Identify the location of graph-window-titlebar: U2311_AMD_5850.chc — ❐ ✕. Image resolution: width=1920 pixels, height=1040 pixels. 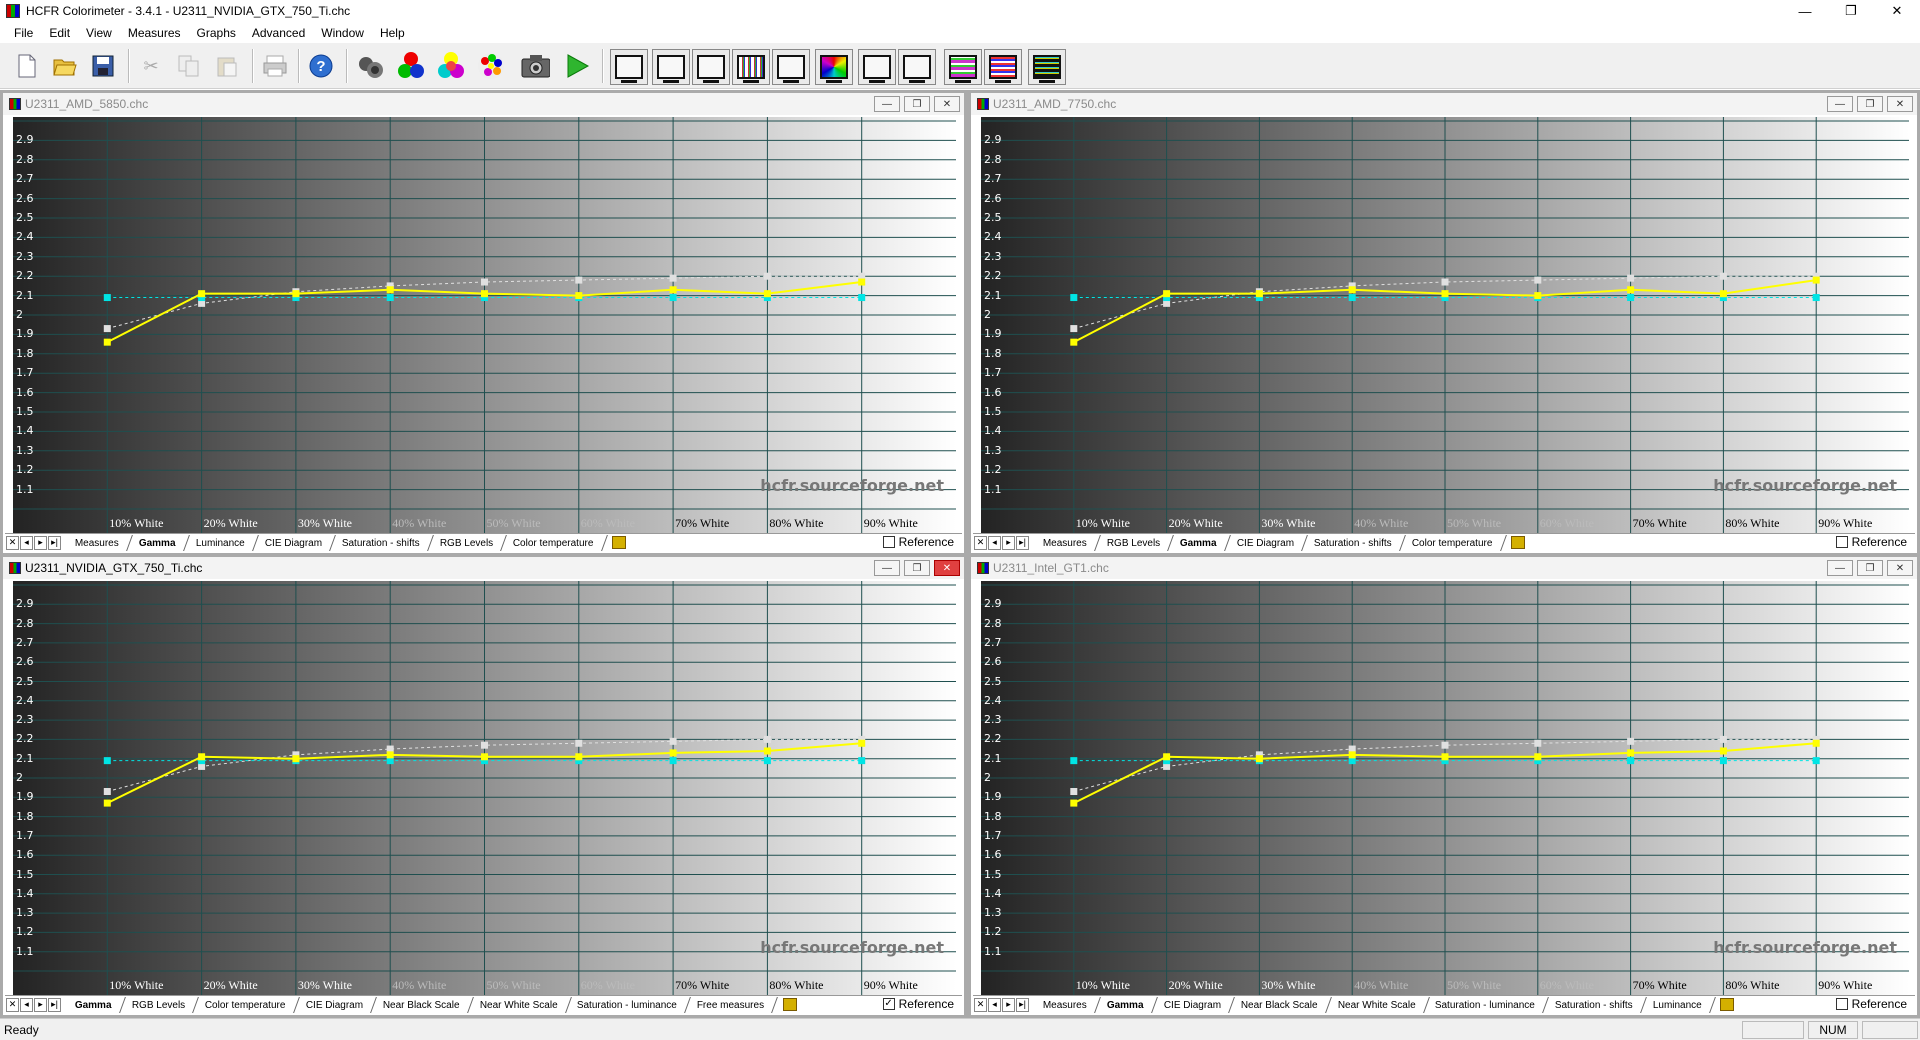
(483, 104).